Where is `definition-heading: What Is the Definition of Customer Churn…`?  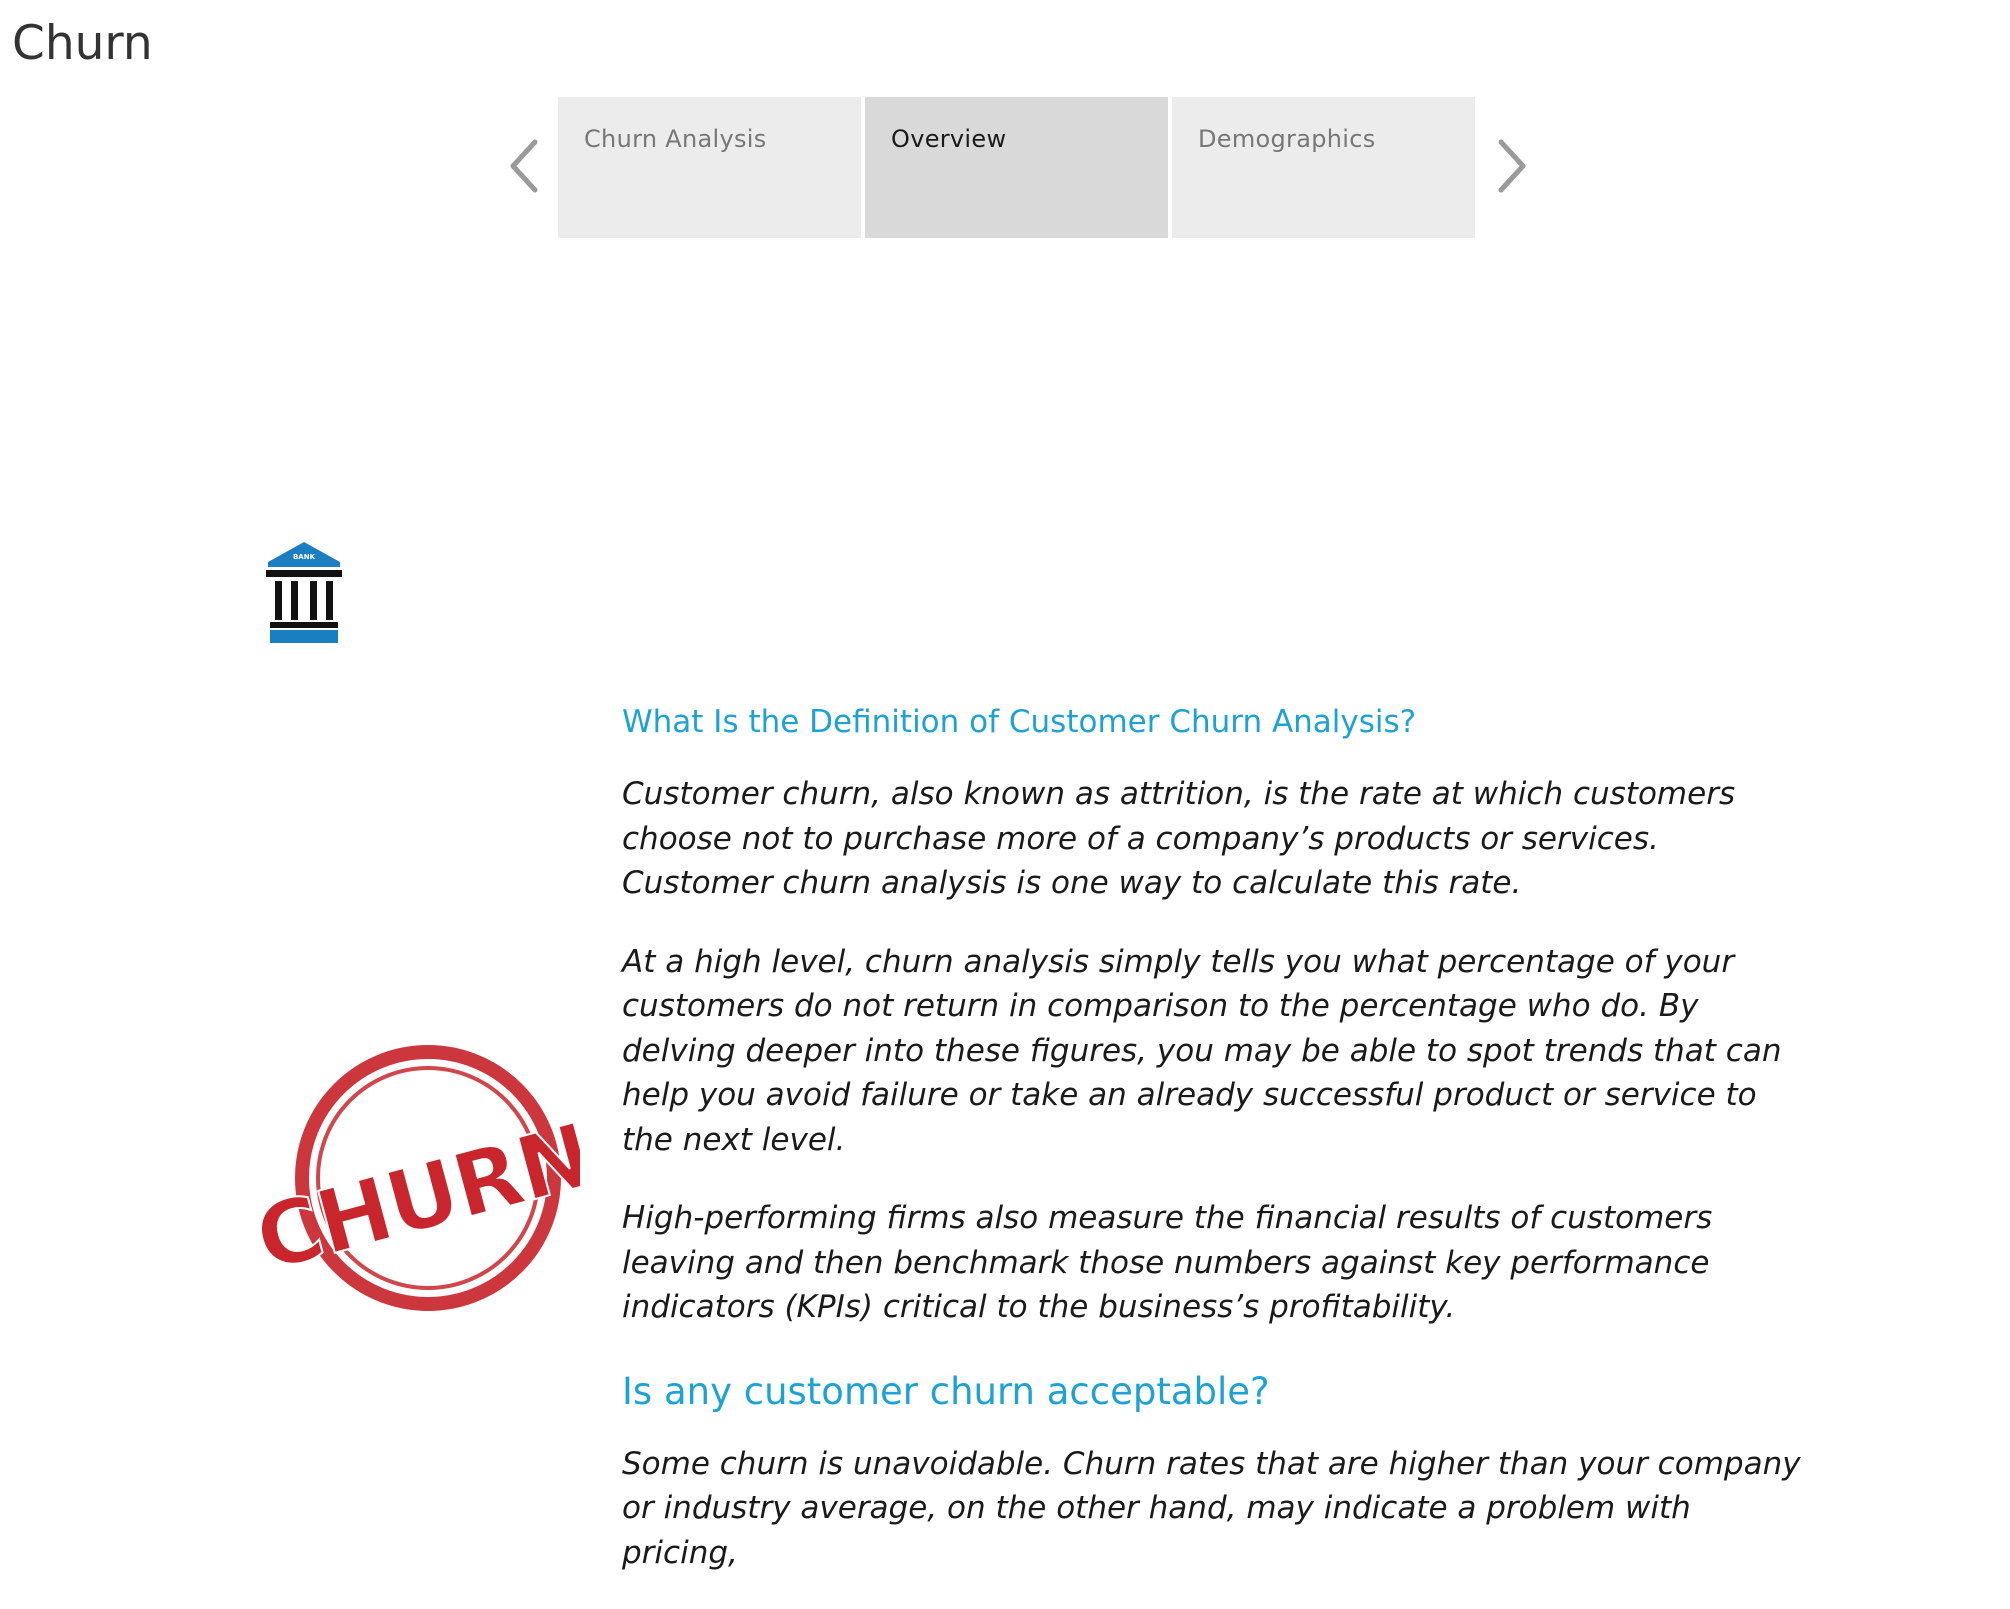 definition-heading: What Is the Definition of Customer Churn… is located at coordinates (1019, 722).